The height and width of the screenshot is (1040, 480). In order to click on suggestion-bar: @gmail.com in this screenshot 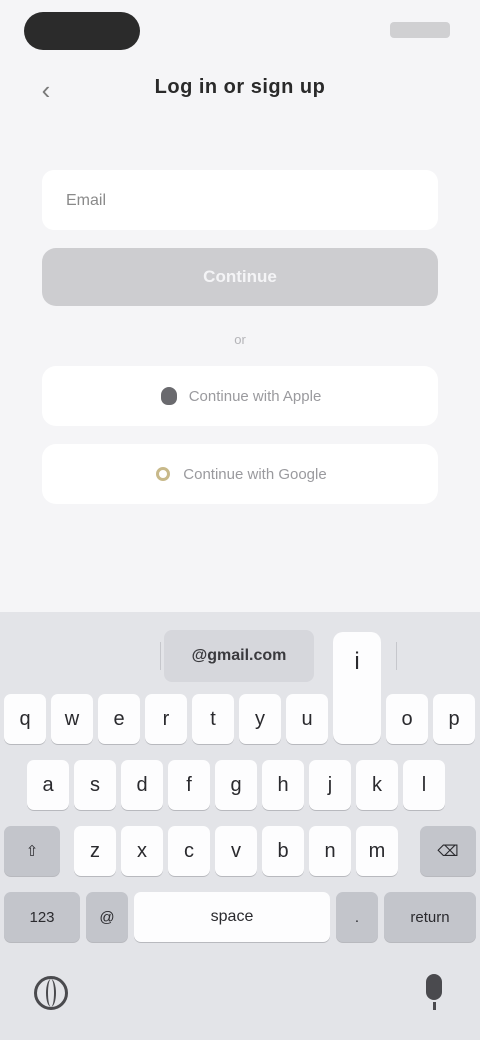, I will do `click(240, 656)`.